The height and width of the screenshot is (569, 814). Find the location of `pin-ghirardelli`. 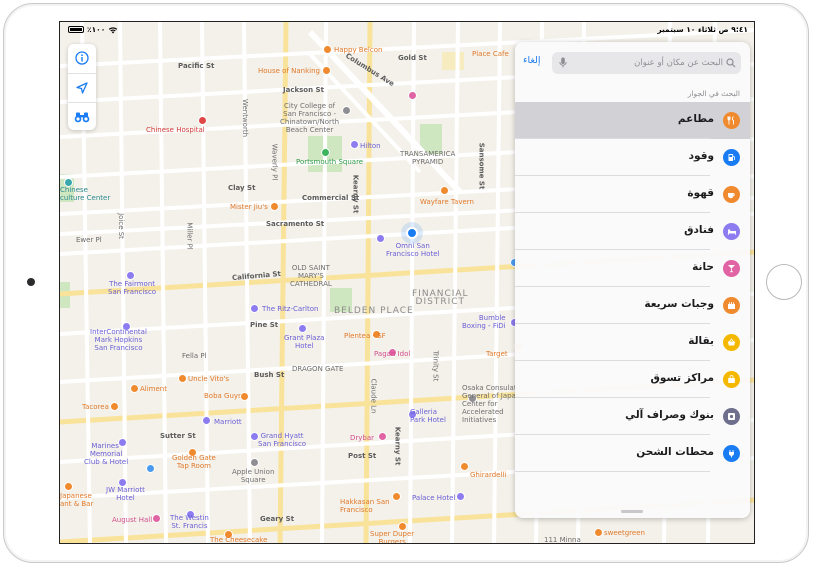

pin-ghirardelli is located at coordinates (464, 466).